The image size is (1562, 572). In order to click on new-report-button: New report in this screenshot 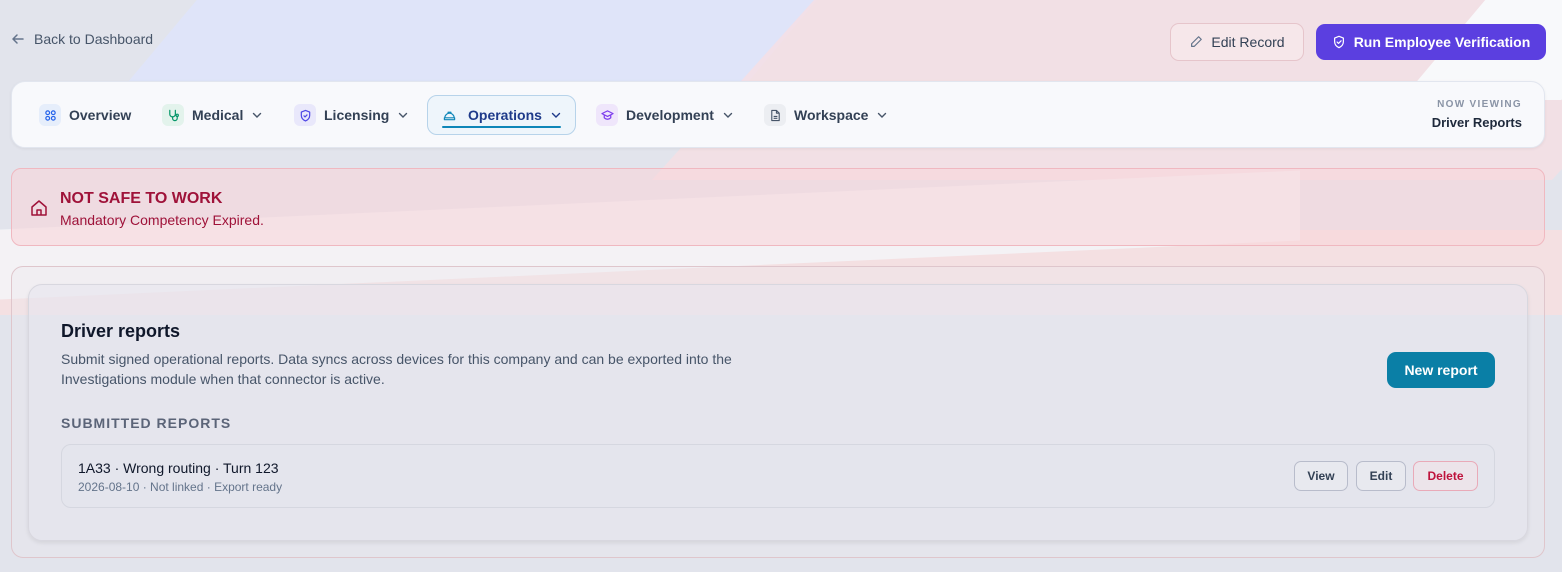, I will do `click(1441, 370)`.